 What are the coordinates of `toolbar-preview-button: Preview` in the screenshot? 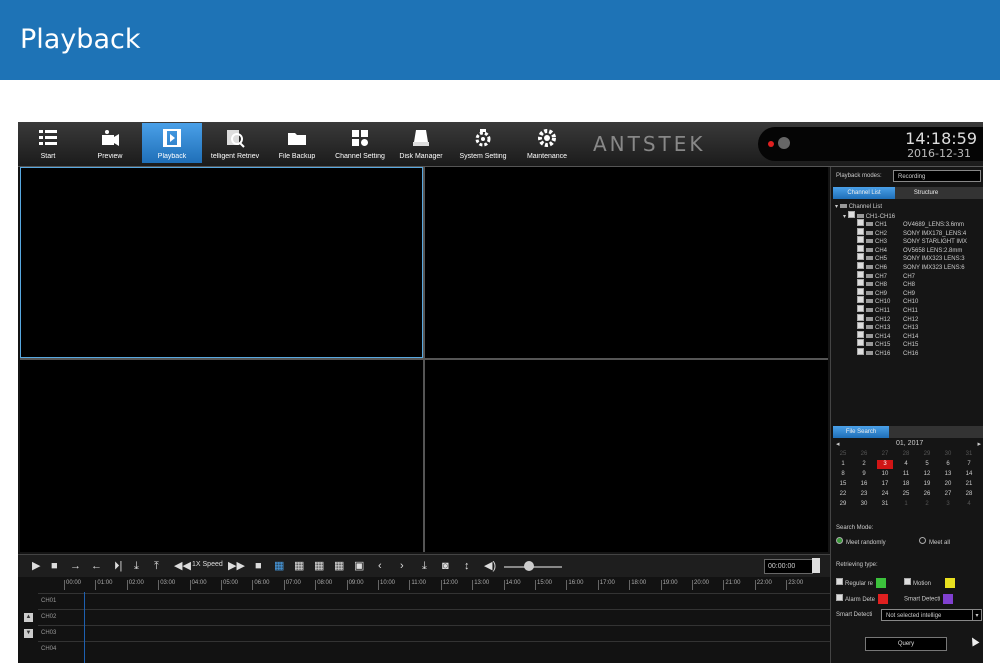 It's located at (110, 143).